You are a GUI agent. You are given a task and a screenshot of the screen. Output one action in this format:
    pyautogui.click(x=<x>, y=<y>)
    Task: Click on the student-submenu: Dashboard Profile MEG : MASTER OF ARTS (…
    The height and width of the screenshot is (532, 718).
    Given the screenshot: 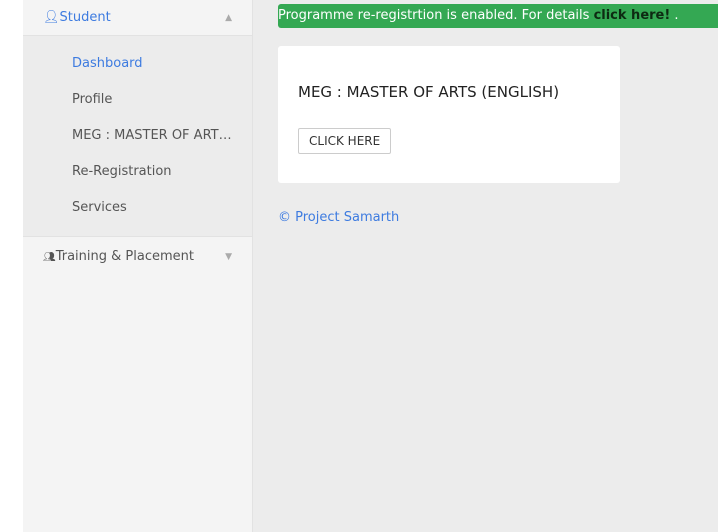 What is the action you would take?
    pyautogui.click(x=137, y=136)
    